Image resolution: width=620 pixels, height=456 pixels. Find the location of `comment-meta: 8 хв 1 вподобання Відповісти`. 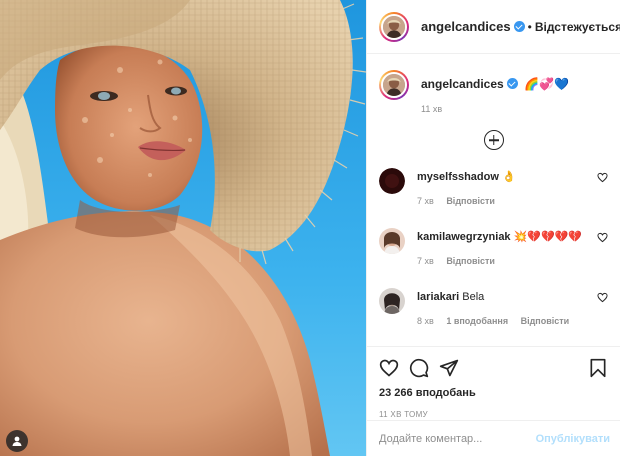

comment-meta: 8 хв 1 вподобання Відповісти is located at coordinates (501, 321).